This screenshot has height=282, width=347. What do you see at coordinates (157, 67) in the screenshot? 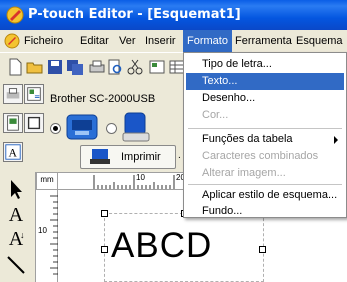
I see `layout-icon` at bounding box center [157, 67].